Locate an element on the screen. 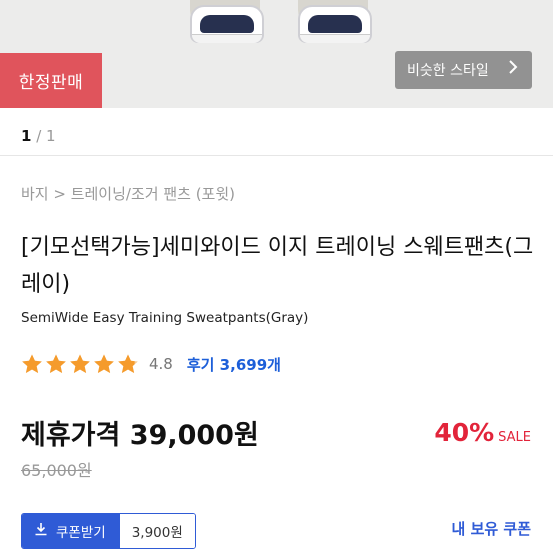 The image size is (553, 553). rating-score: 4.8 is located at coordinates (161, 364).